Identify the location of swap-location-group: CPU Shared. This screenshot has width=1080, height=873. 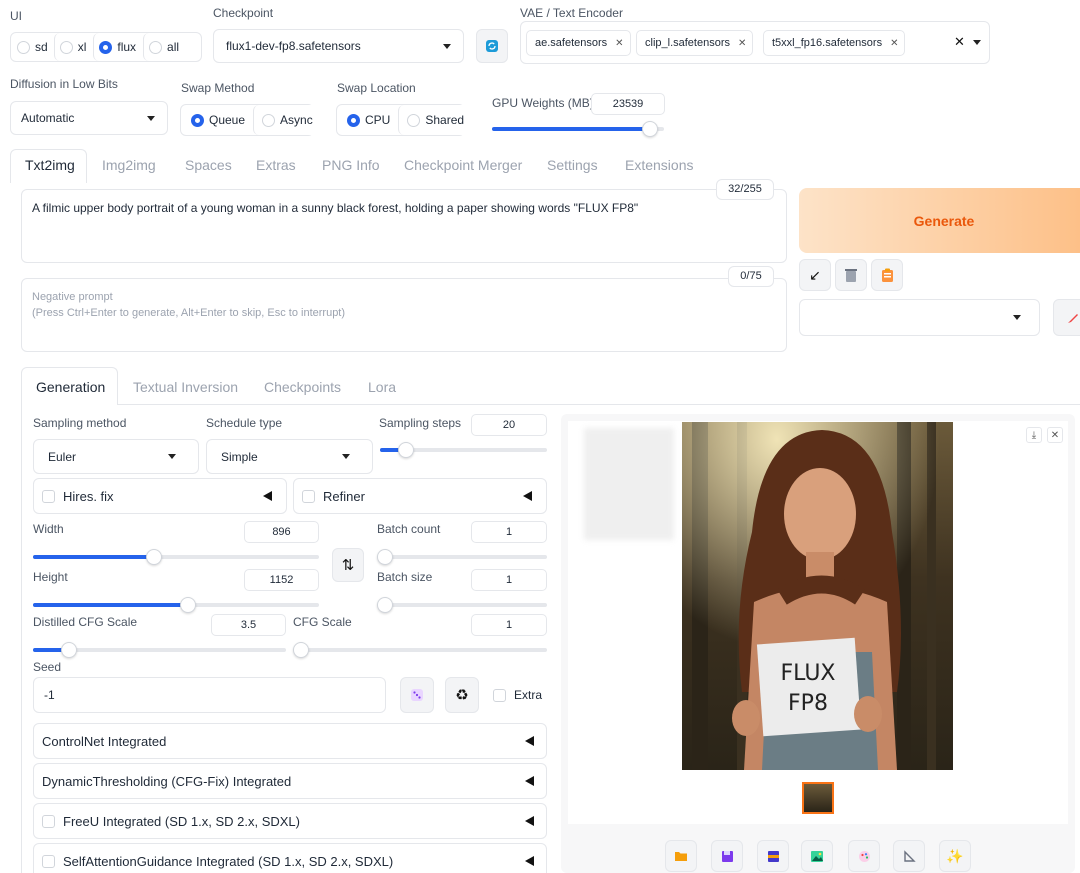
(404, 120).